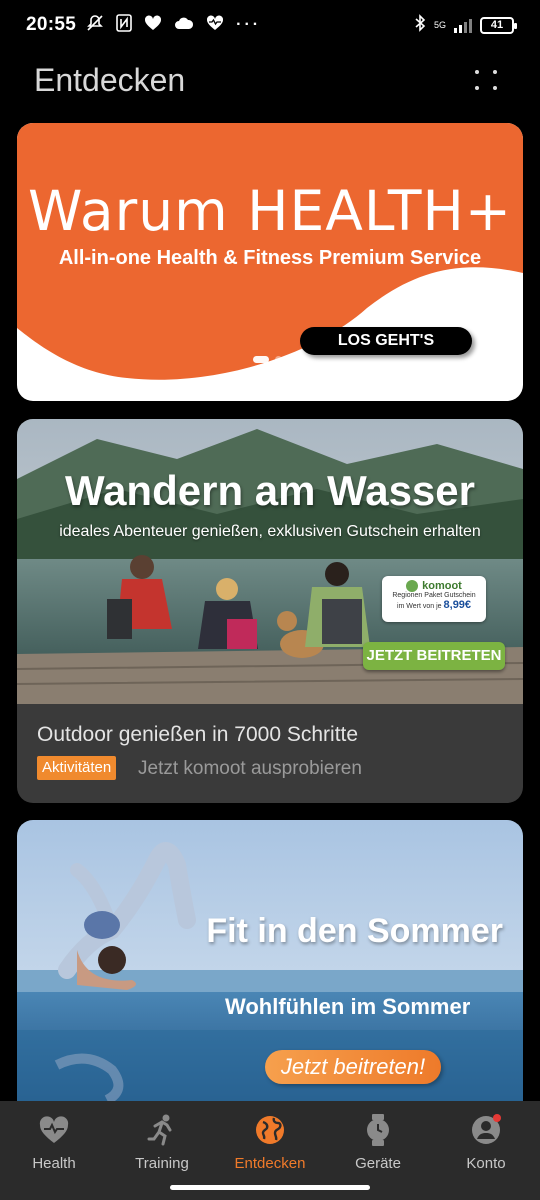 The height and width of the screenshot is (1200, 540). What do you see at coordinates (269, 490) in the screenshot?
I see `banner-title: Wandern am Wasser` at bounding box center [269, 490].